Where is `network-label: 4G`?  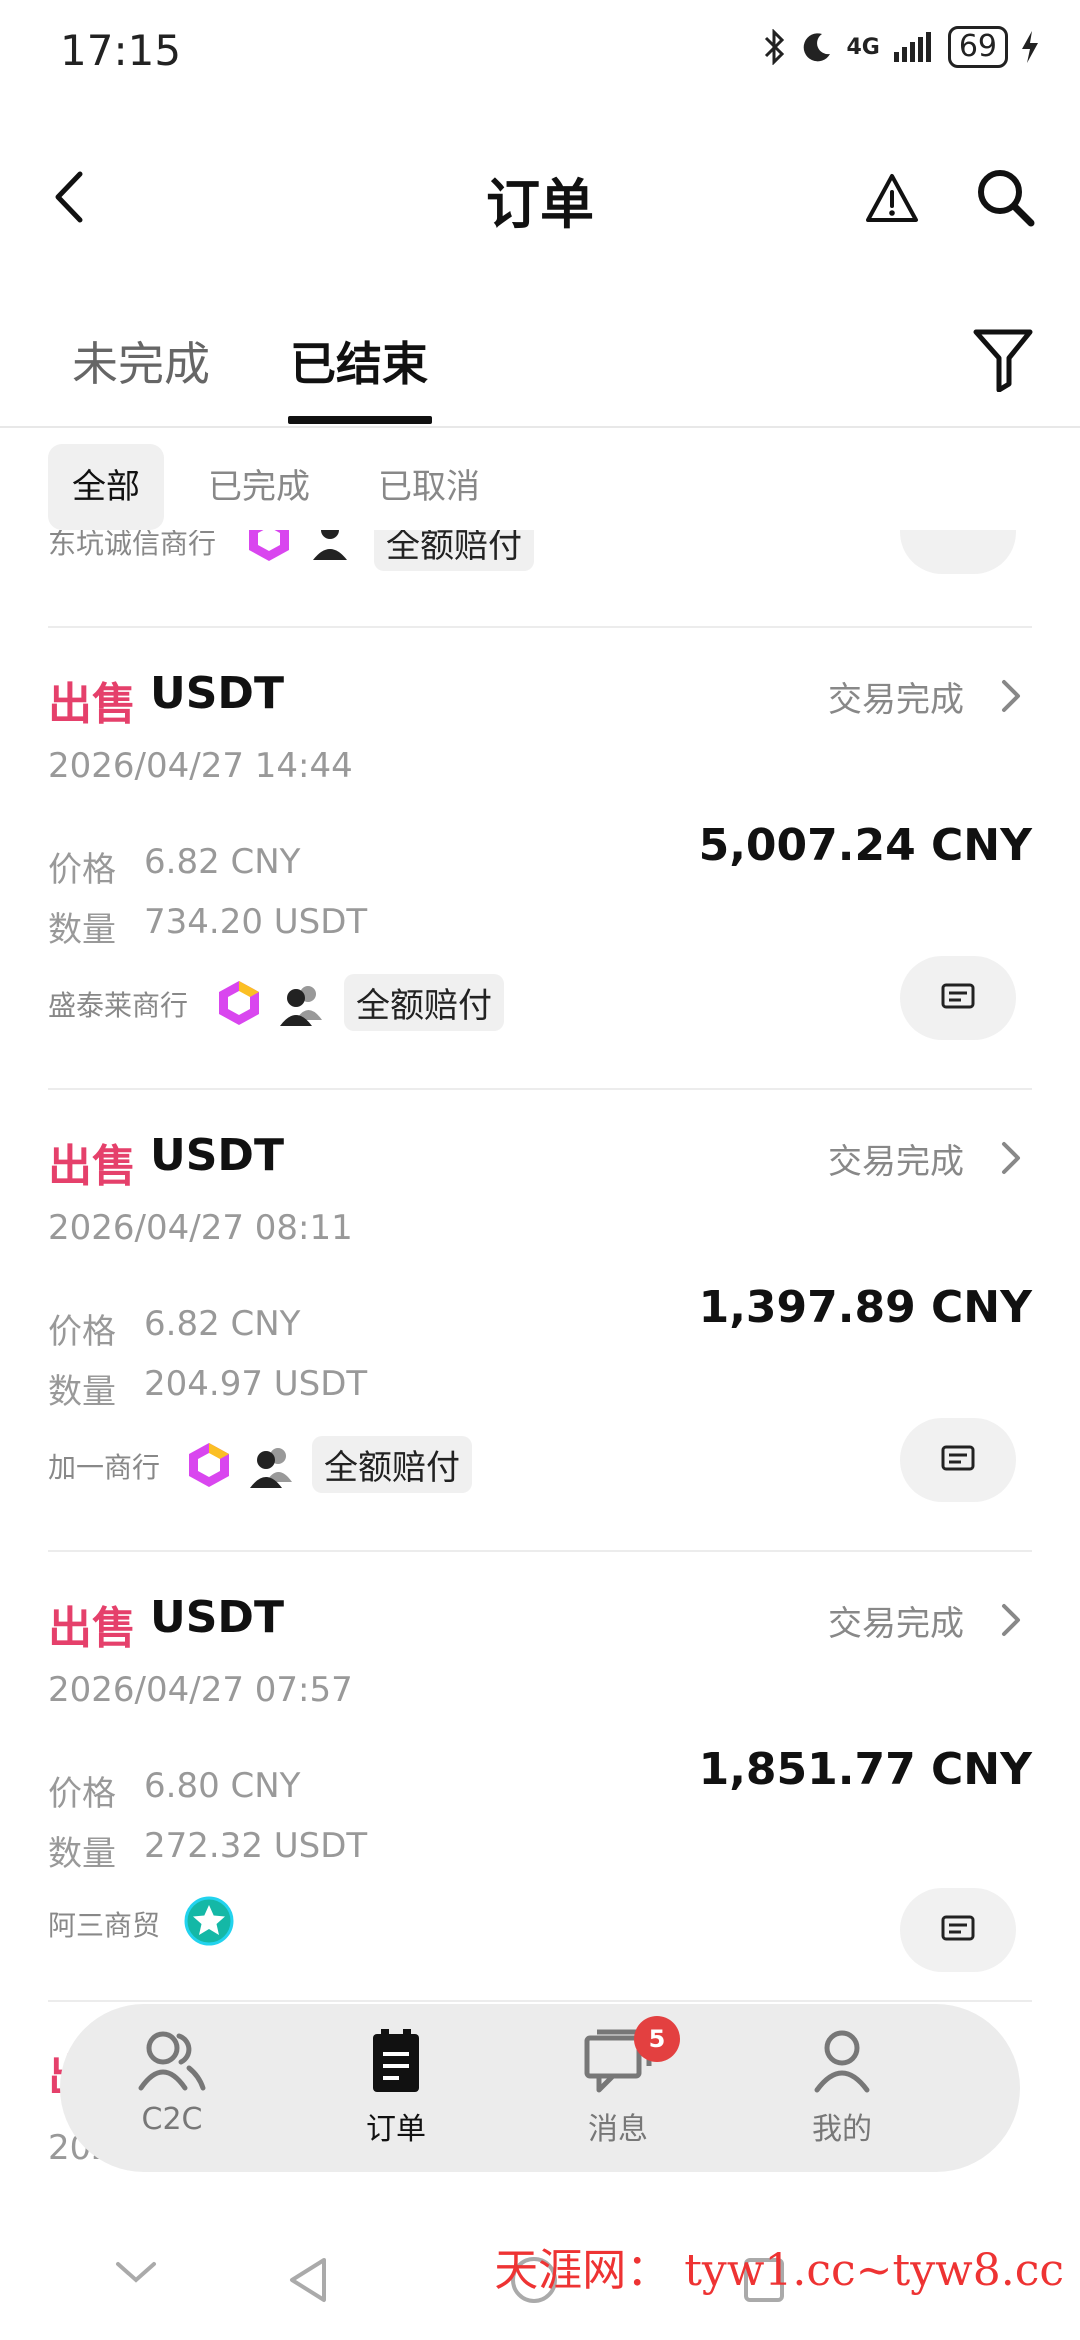 network-label: 4G is located at coordinates (863, 47).